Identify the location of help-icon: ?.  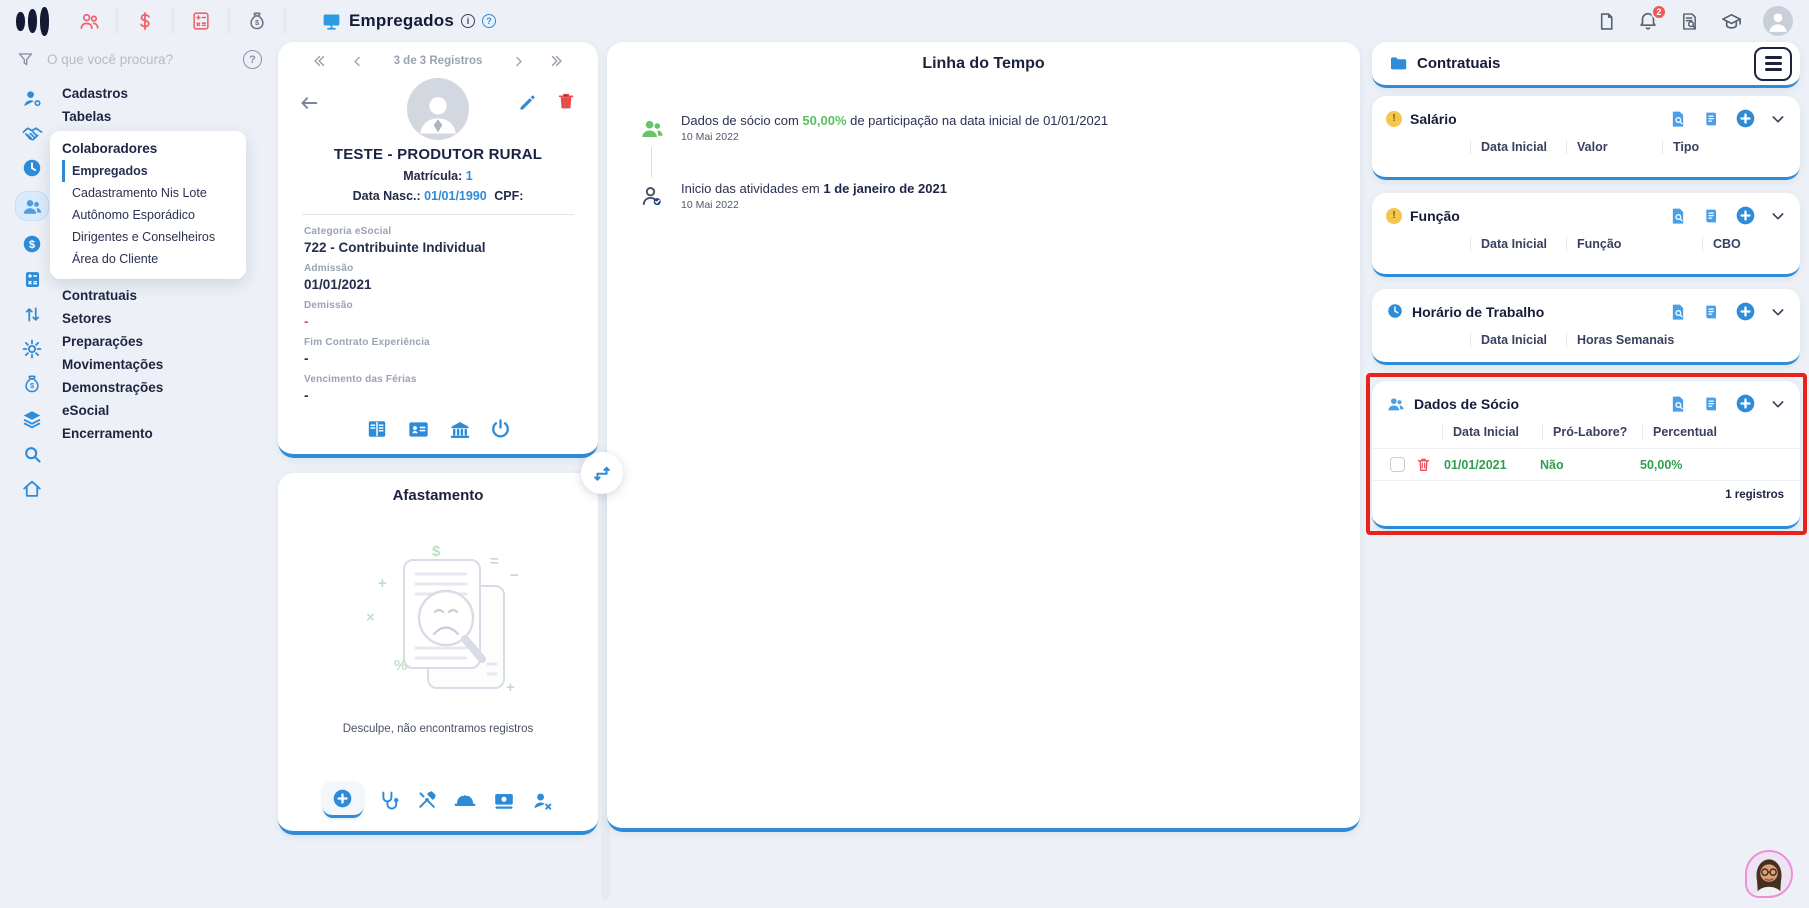
(488, 21).